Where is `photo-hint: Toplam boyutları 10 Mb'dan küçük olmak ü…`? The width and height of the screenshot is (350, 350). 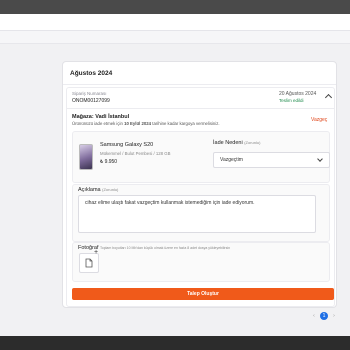 photo-hint: Toplam boyutları 10 Mb'dan küçük olmak ü… is located at coordinates (165, 248).